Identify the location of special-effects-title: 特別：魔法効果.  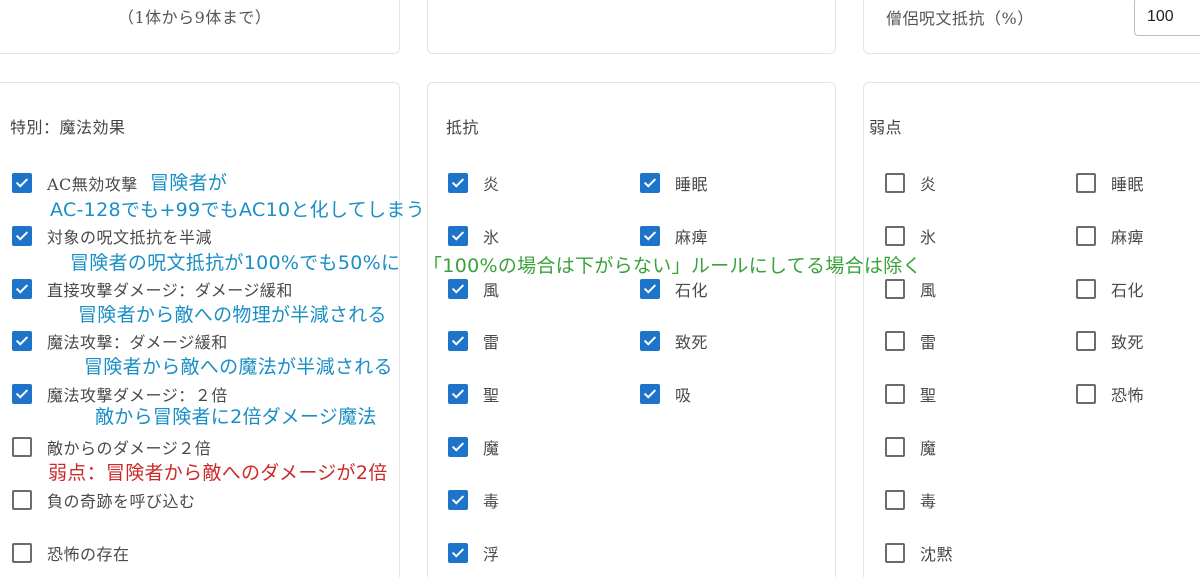
(68, 127).